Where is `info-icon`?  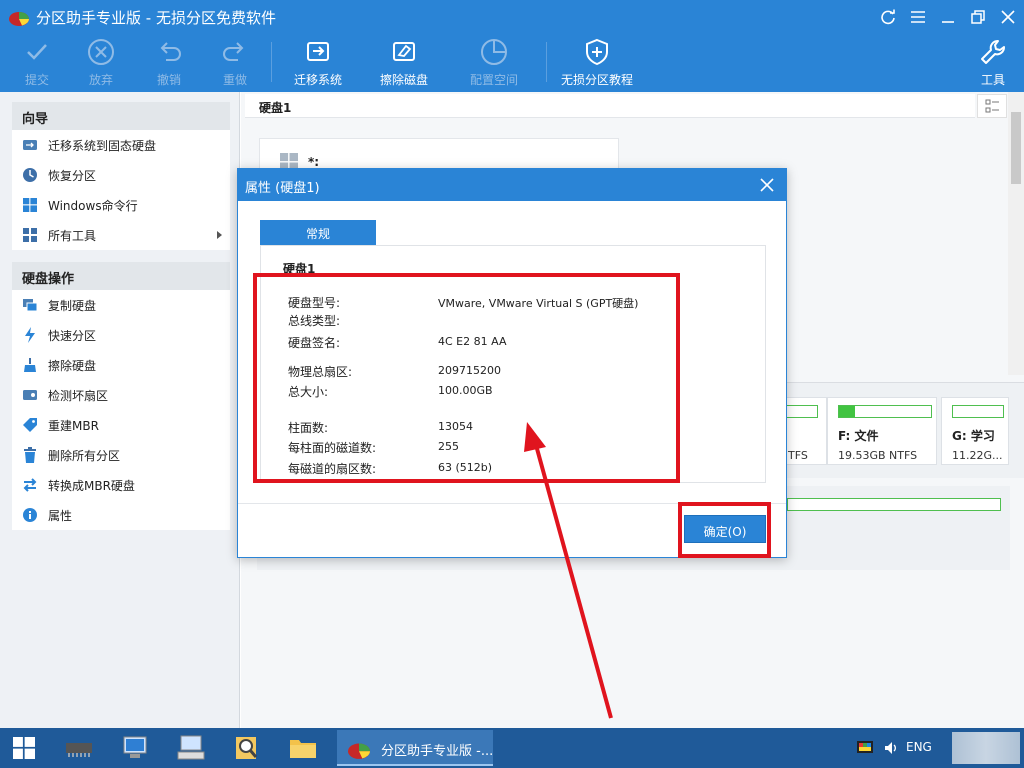
info-icon is located at coordinates (30, 515).